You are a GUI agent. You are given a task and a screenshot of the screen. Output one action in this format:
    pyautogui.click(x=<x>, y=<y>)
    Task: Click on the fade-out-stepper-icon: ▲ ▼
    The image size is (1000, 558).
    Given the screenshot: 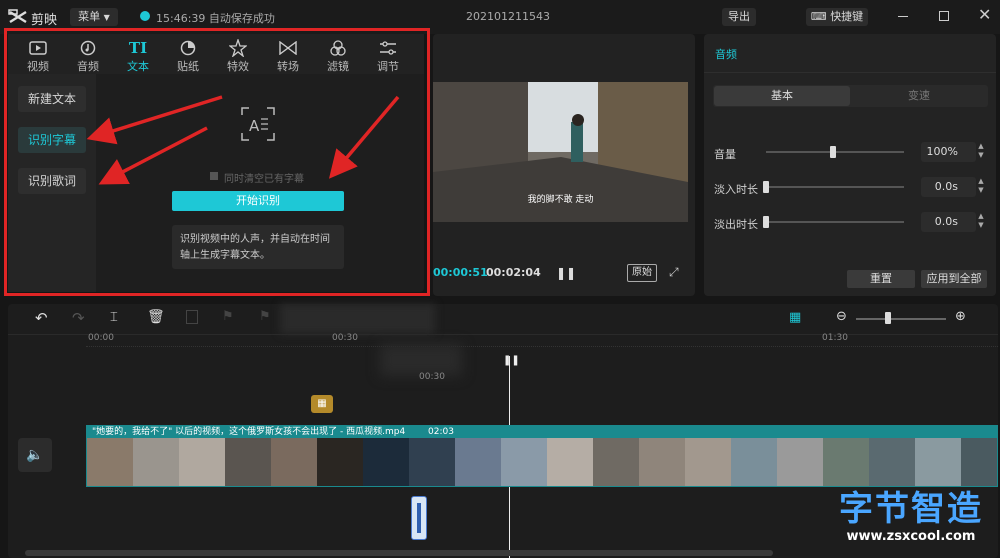 What is the action you would take?
    pyautogui.click(x=981, y=221)
    